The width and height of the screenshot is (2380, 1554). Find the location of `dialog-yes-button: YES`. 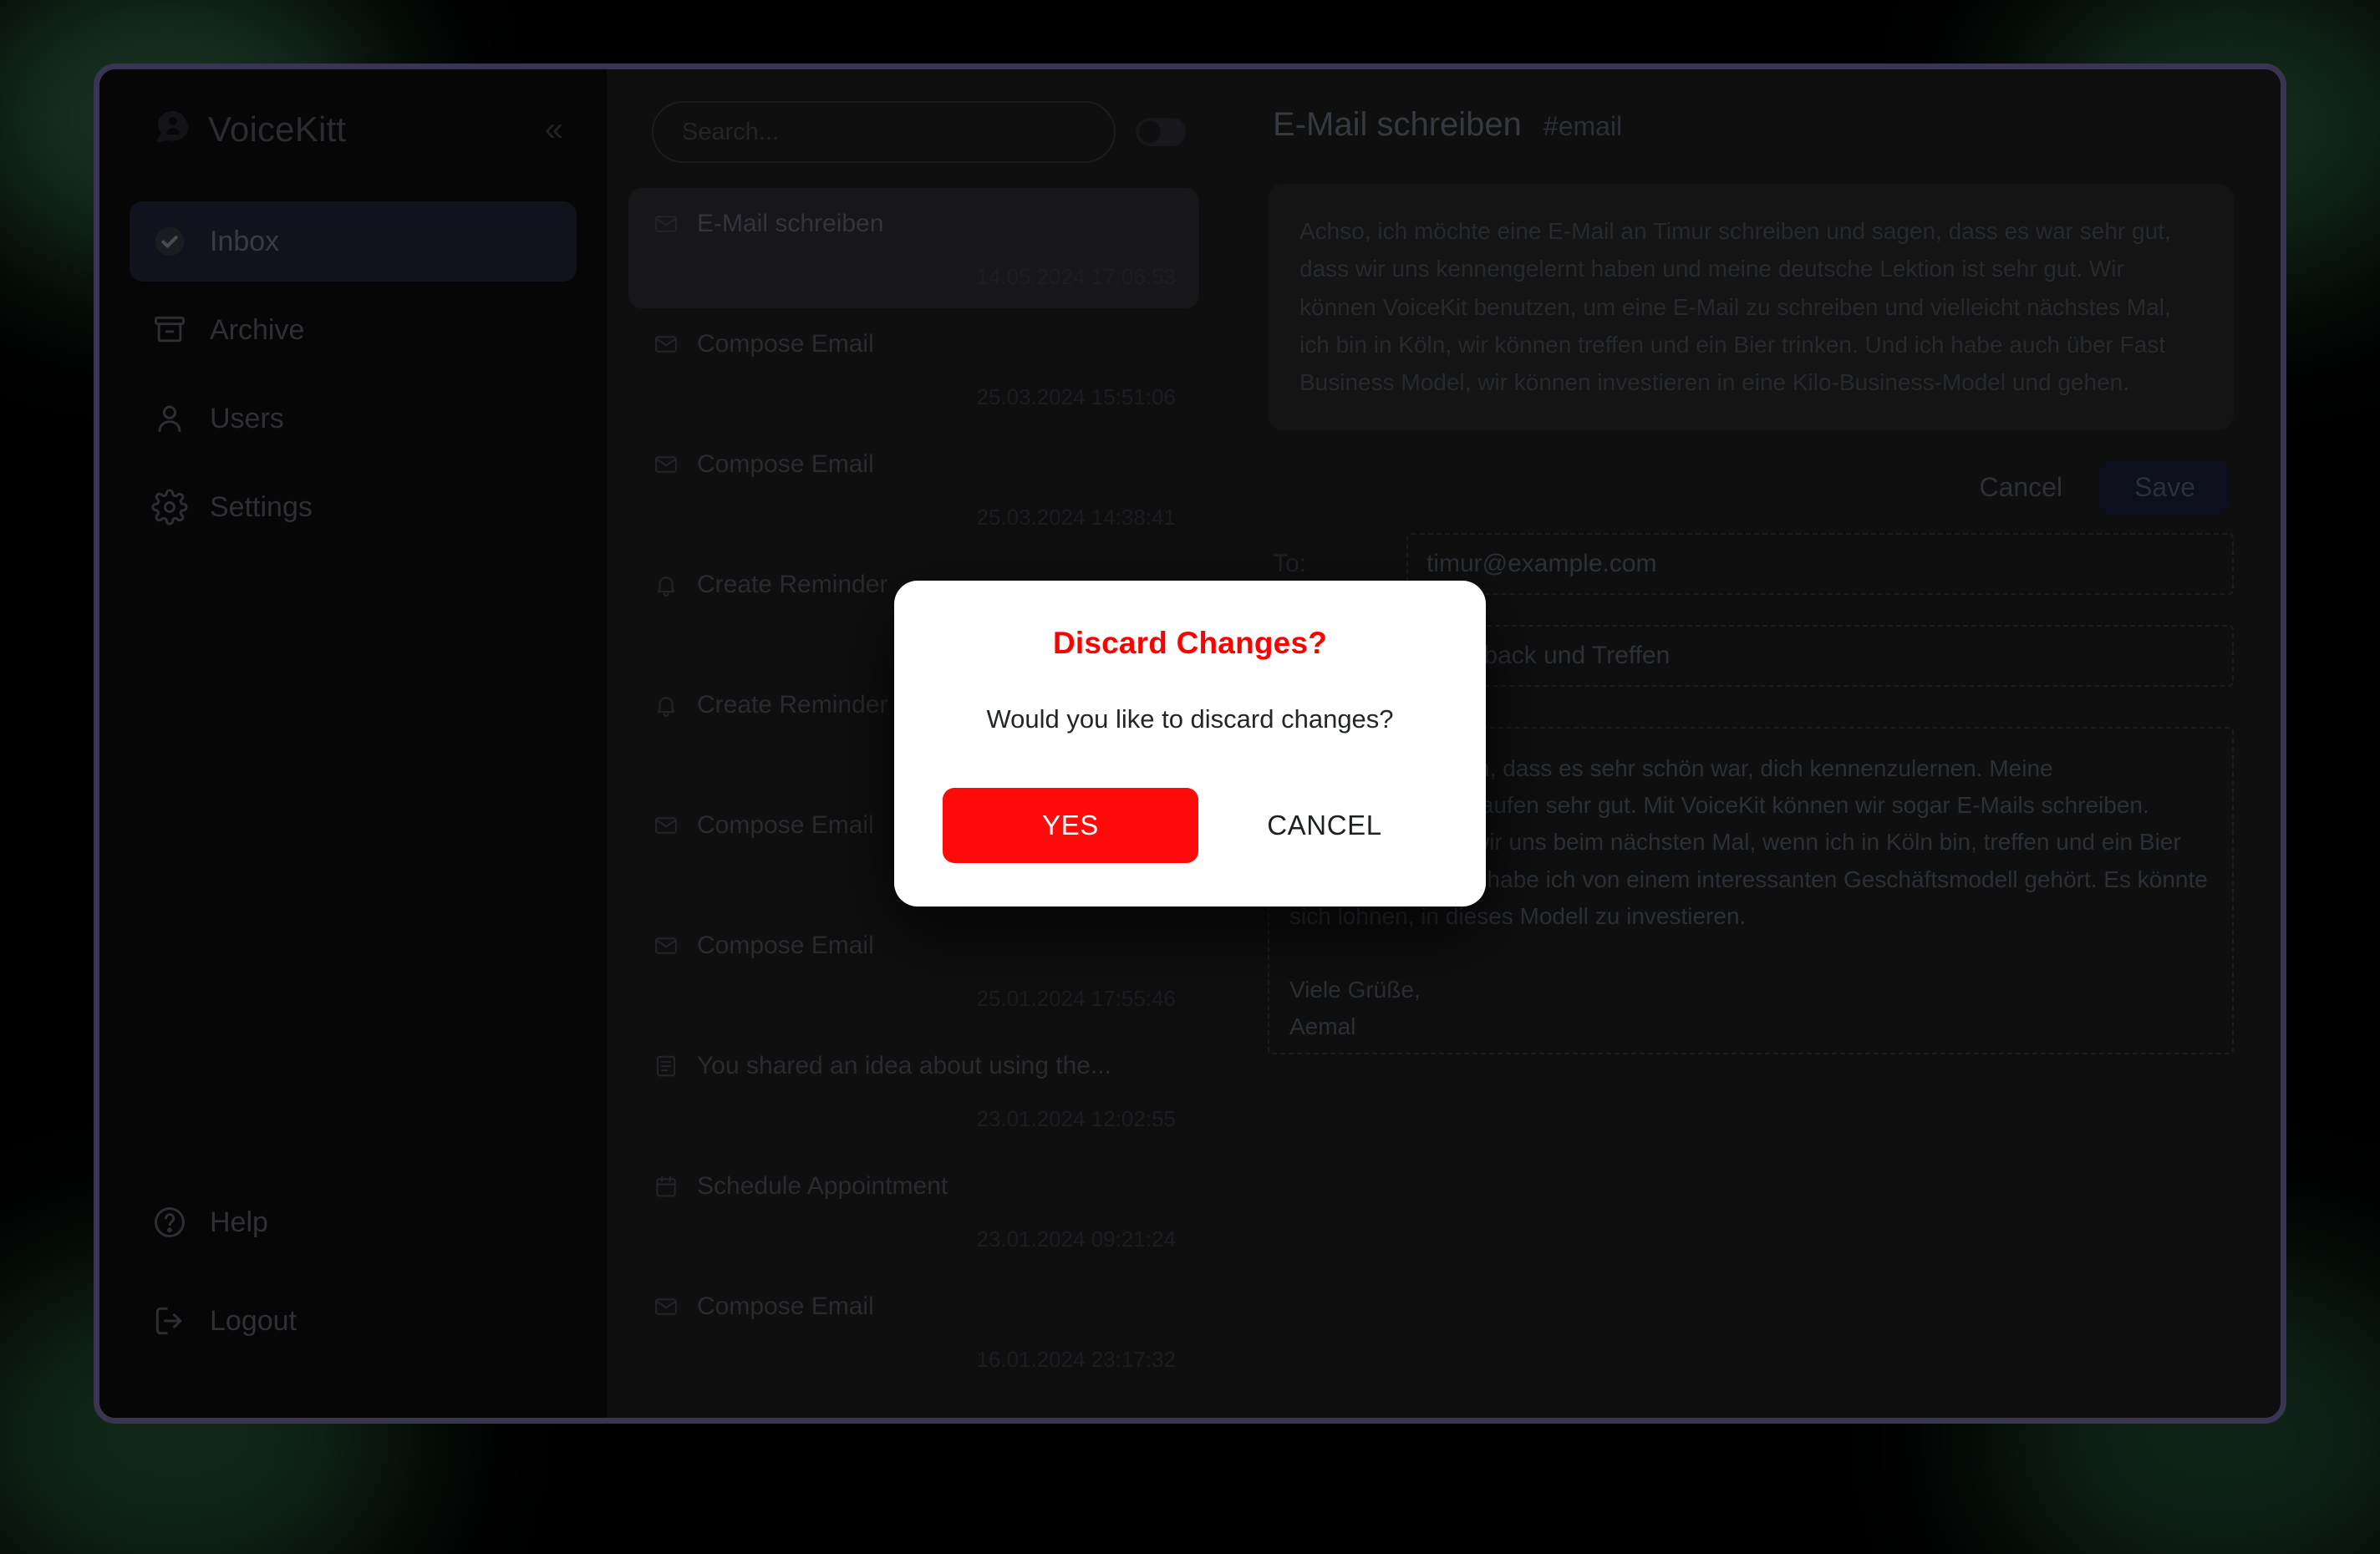

dialog-yes-button: YES is located at coordinates (1070, 825).